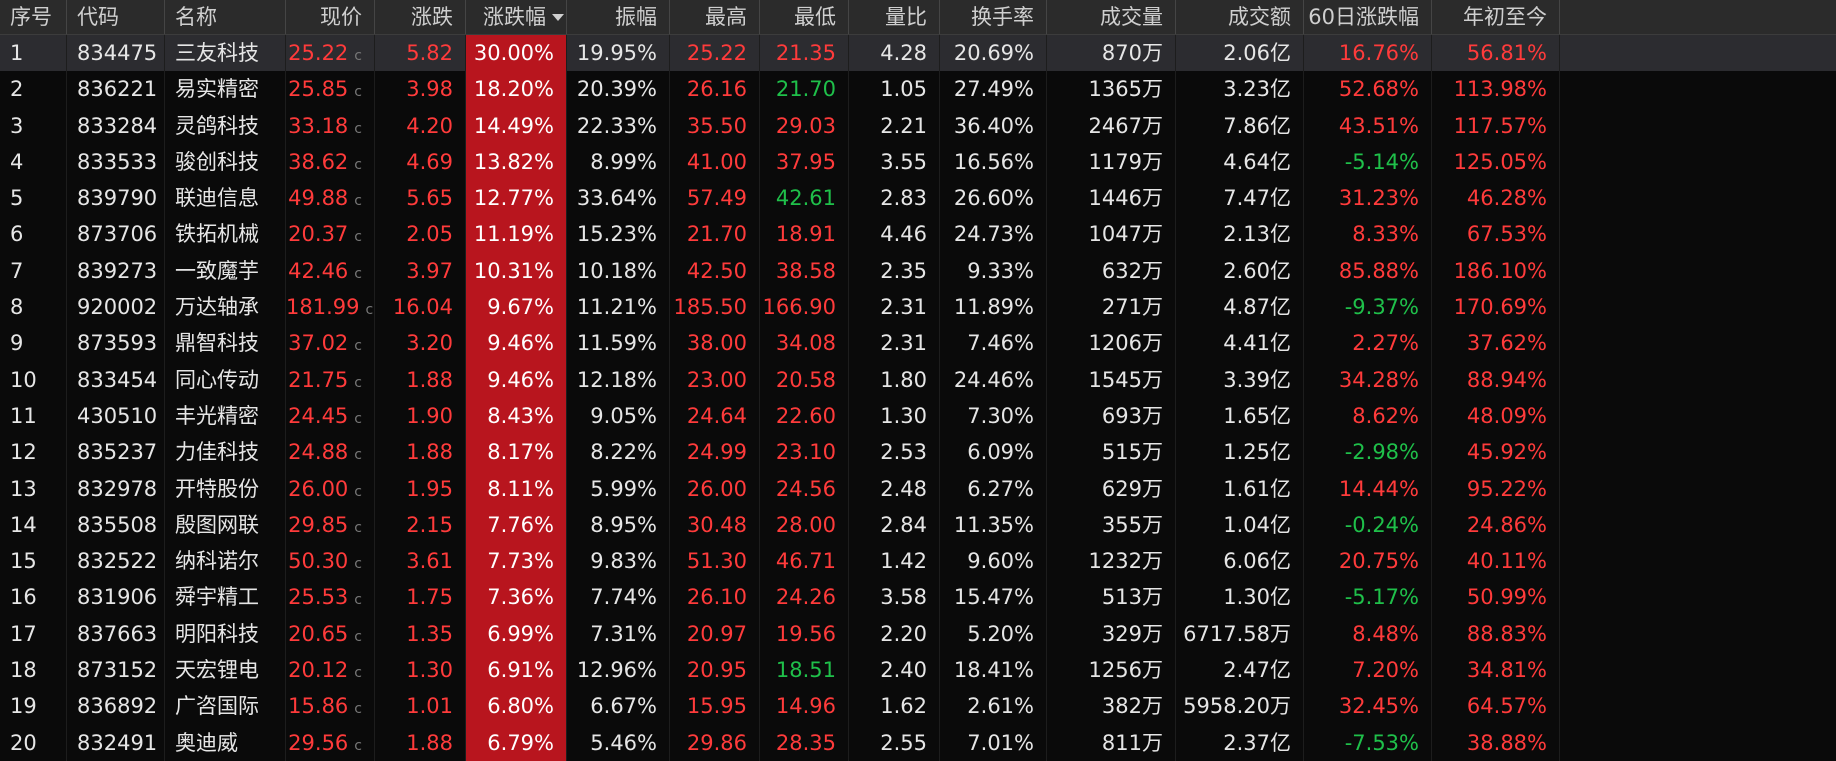  What do you see at coordinates (1111, 17) in the screenshot?
I see `column-header-vol: 成交量` at bounding box center [1111, 17].